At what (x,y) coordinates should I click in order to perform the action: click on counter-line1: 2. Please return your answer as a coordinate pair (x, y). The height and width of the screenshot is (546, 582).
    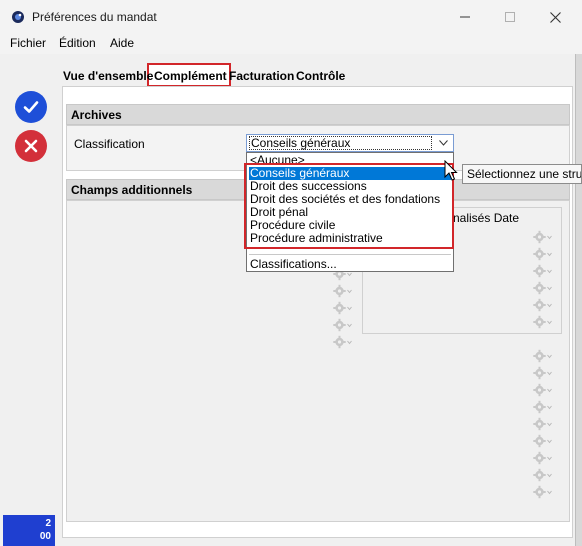
    Looking at the image, I should click on (48, 523).